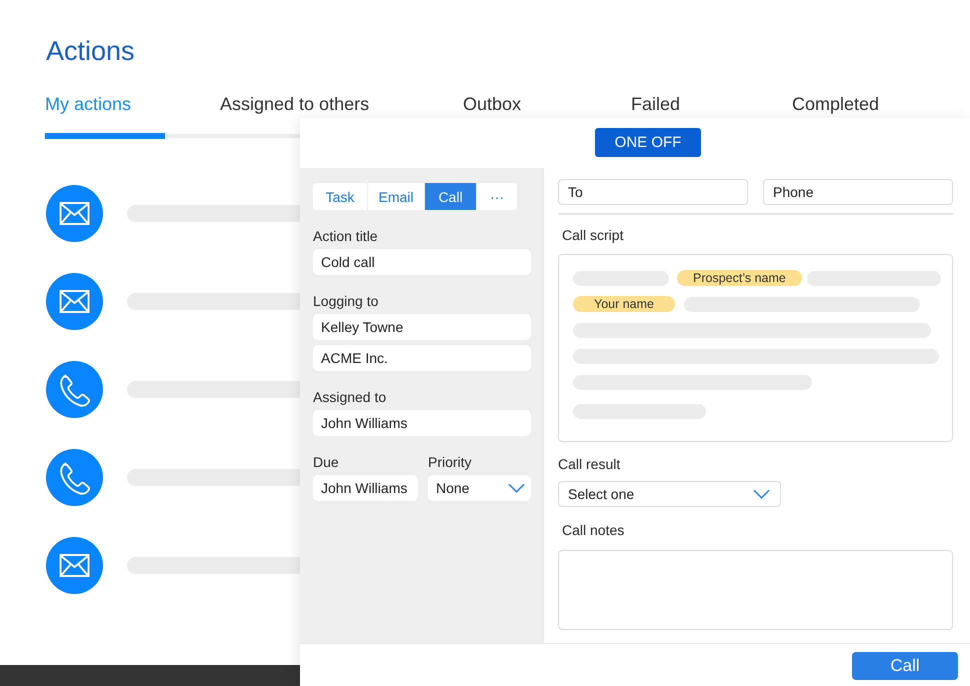 This screenshot has height=686, width=970. What do you see at coordinates (450, 462) in the screenshot?
I see `field-label: Priority` at bounding box center [450, 462].